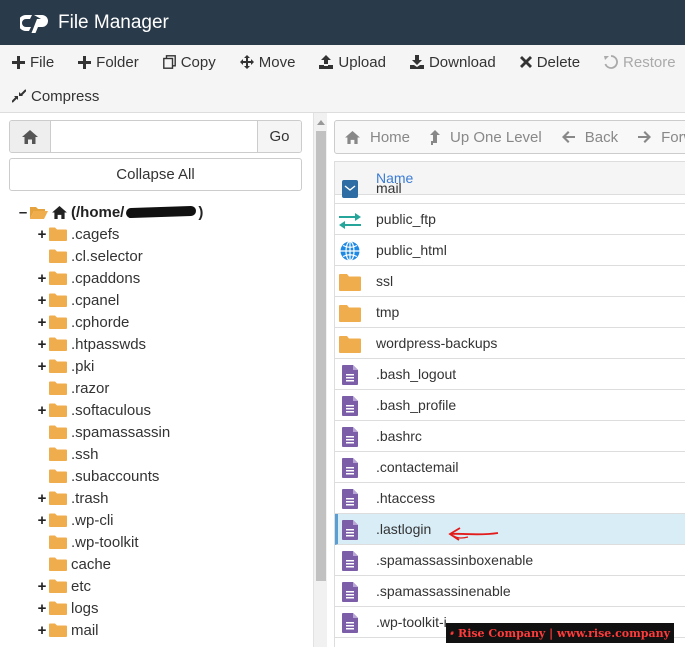 The image size is (685, 647). What do you see at coordinates (455, 560) in the screenshot?
I see `file-name: .spamassassinboxenable` at bounding box center [455, 560].